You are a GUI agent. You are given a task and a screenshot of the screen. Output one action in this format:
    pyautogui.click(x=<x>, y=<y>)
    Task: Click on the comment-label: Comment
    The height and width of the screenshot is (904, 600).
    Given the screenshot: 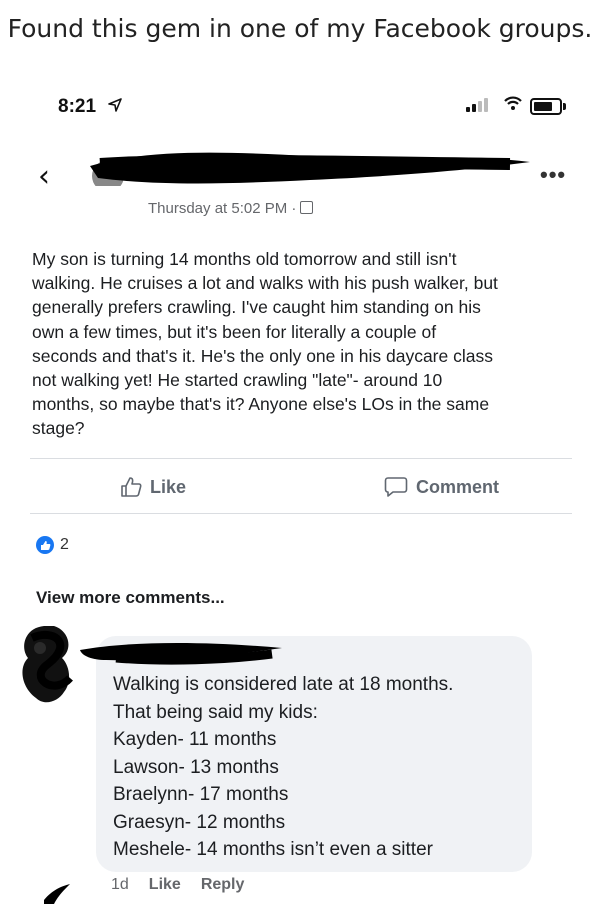 What is the action you would take?
    pyautogui.click(x=458, y=486)
    